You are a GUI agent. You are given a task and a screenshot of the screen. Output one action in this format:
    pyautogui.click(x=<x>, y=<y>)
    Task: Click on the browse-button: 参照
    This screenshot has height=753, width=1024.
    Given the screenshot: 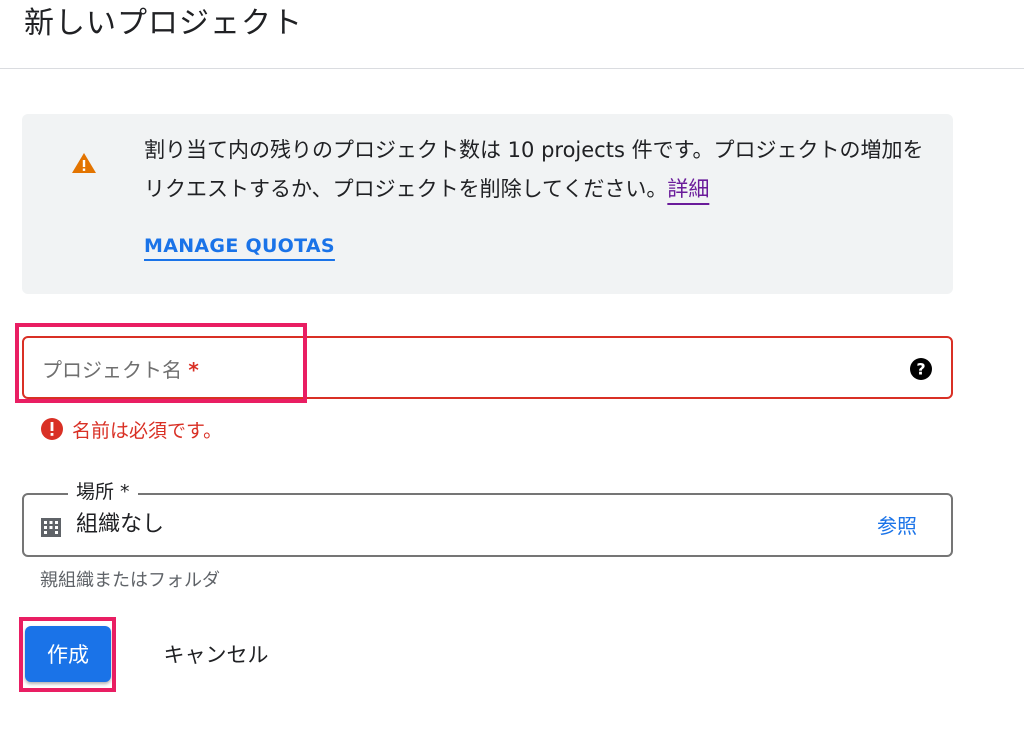 What is the action you would take?
    pyautogui.click(x=897, y=526)
    